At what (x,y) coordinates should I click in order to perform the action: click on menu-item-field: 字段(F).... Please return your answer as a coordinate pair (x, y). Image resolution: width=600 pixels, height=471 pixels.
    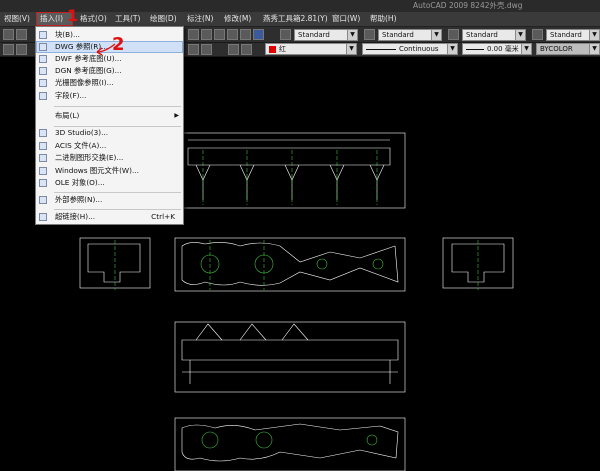
    Looking at the image, I should click on (109, 96).